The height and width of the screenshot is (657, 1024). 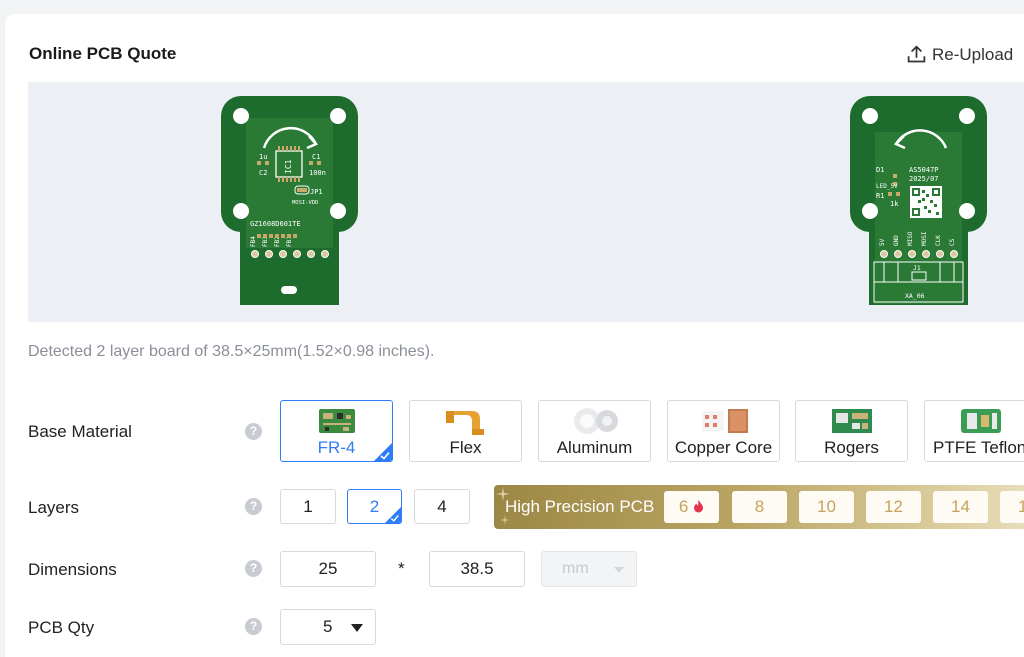 I want to click on silk-1k: 1k, so click(x=894, y=204).